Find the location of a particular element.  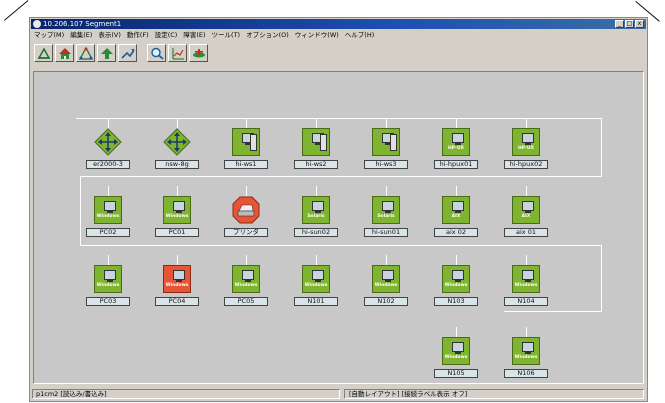

search-icon is located at coordinates (157, 53).